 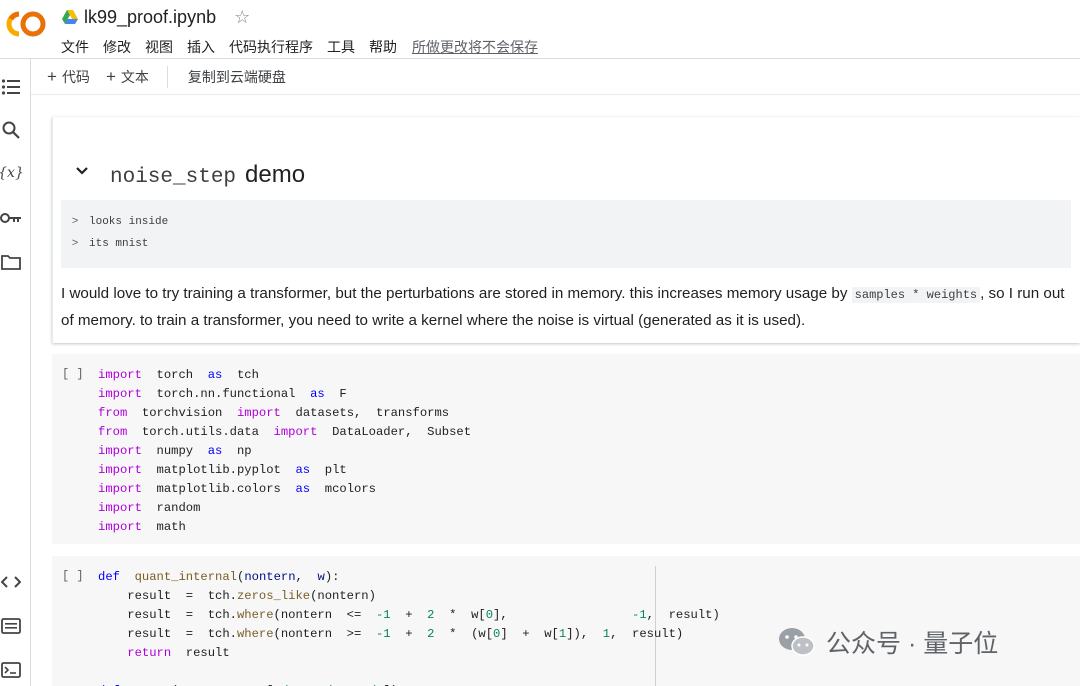 What do you see at coordinates (284, 470) in the screenshot?
I see `code-line: import matplotlib.pyplot as plt` at bounding box center [284, 470].